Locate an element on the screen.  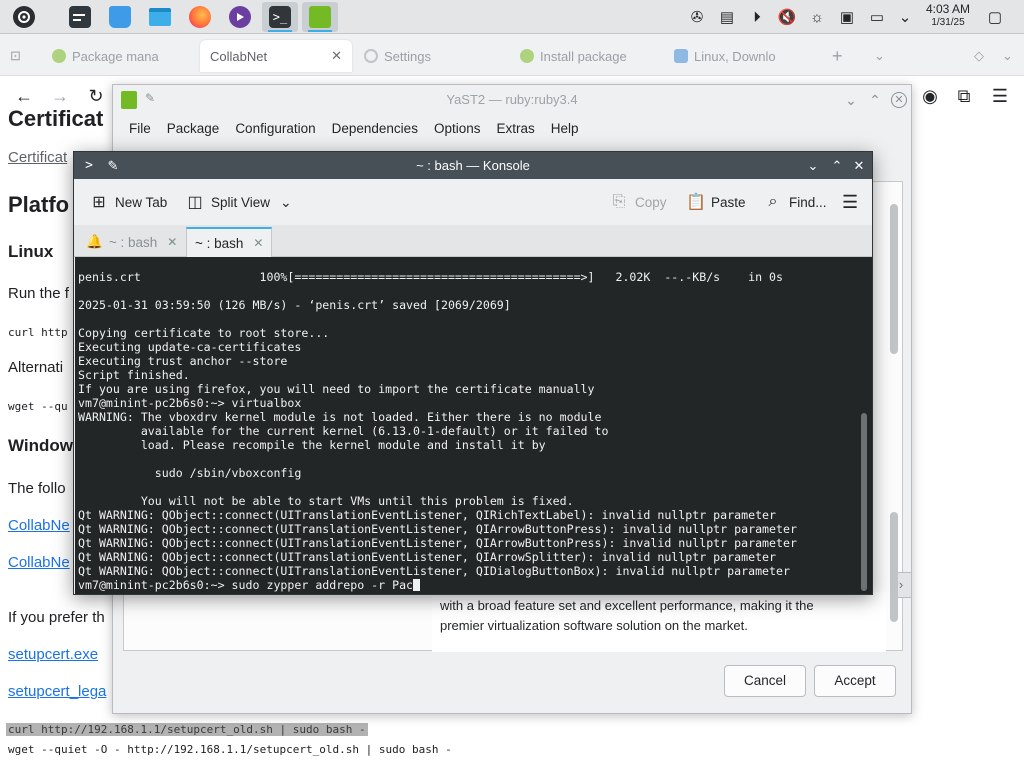
taskbar-media-button is located at coordinates (240, 17).